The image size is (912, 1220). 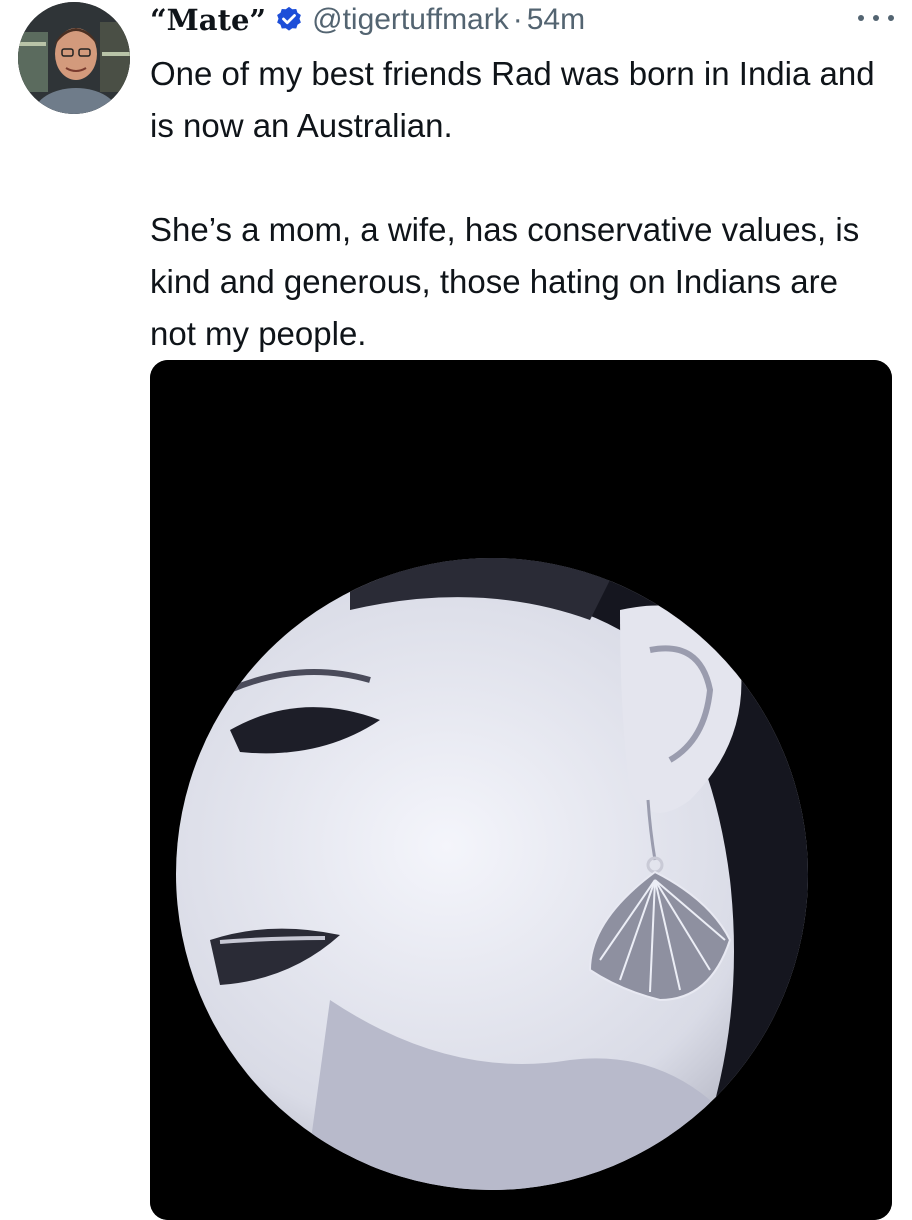 I want to click on tweet-timestamp: 54m, so click(x=556, y=20).